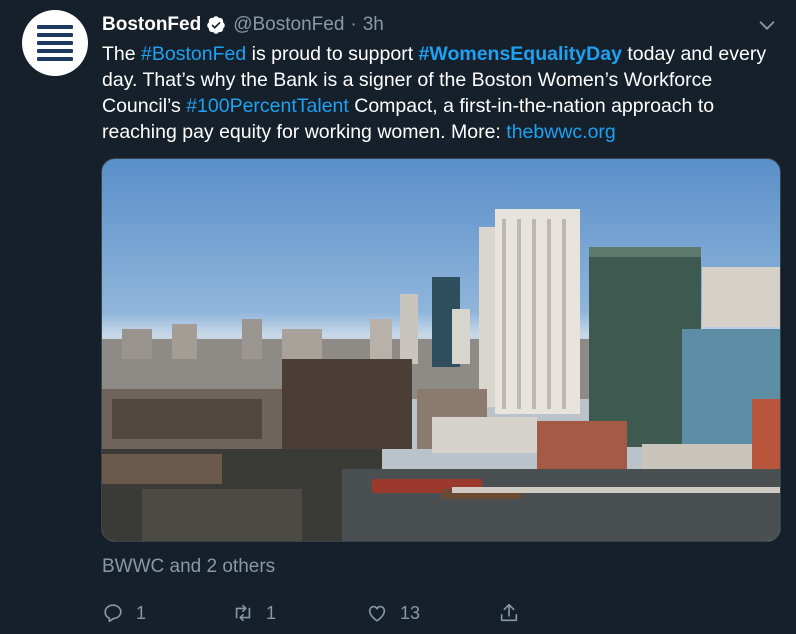 This screenshot has width=796, height=634. What do you see at coordinates (373, 25) in the screenshot?
I see `tweet-timestamp: 3h` at bounding box center [373, 25].